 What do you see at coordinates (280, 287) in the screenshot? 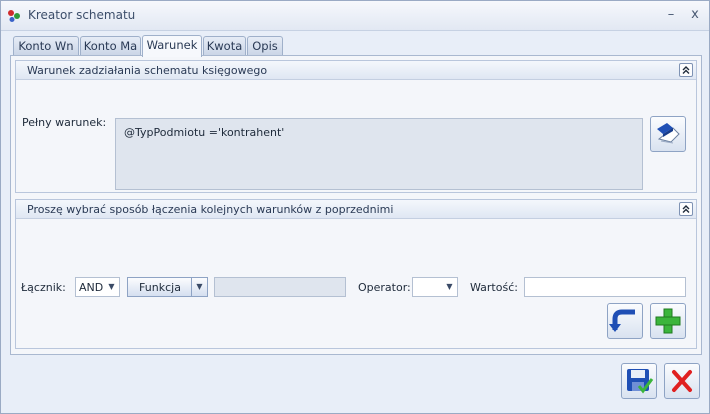
I see `function-field` at bounding box center [280, 287].